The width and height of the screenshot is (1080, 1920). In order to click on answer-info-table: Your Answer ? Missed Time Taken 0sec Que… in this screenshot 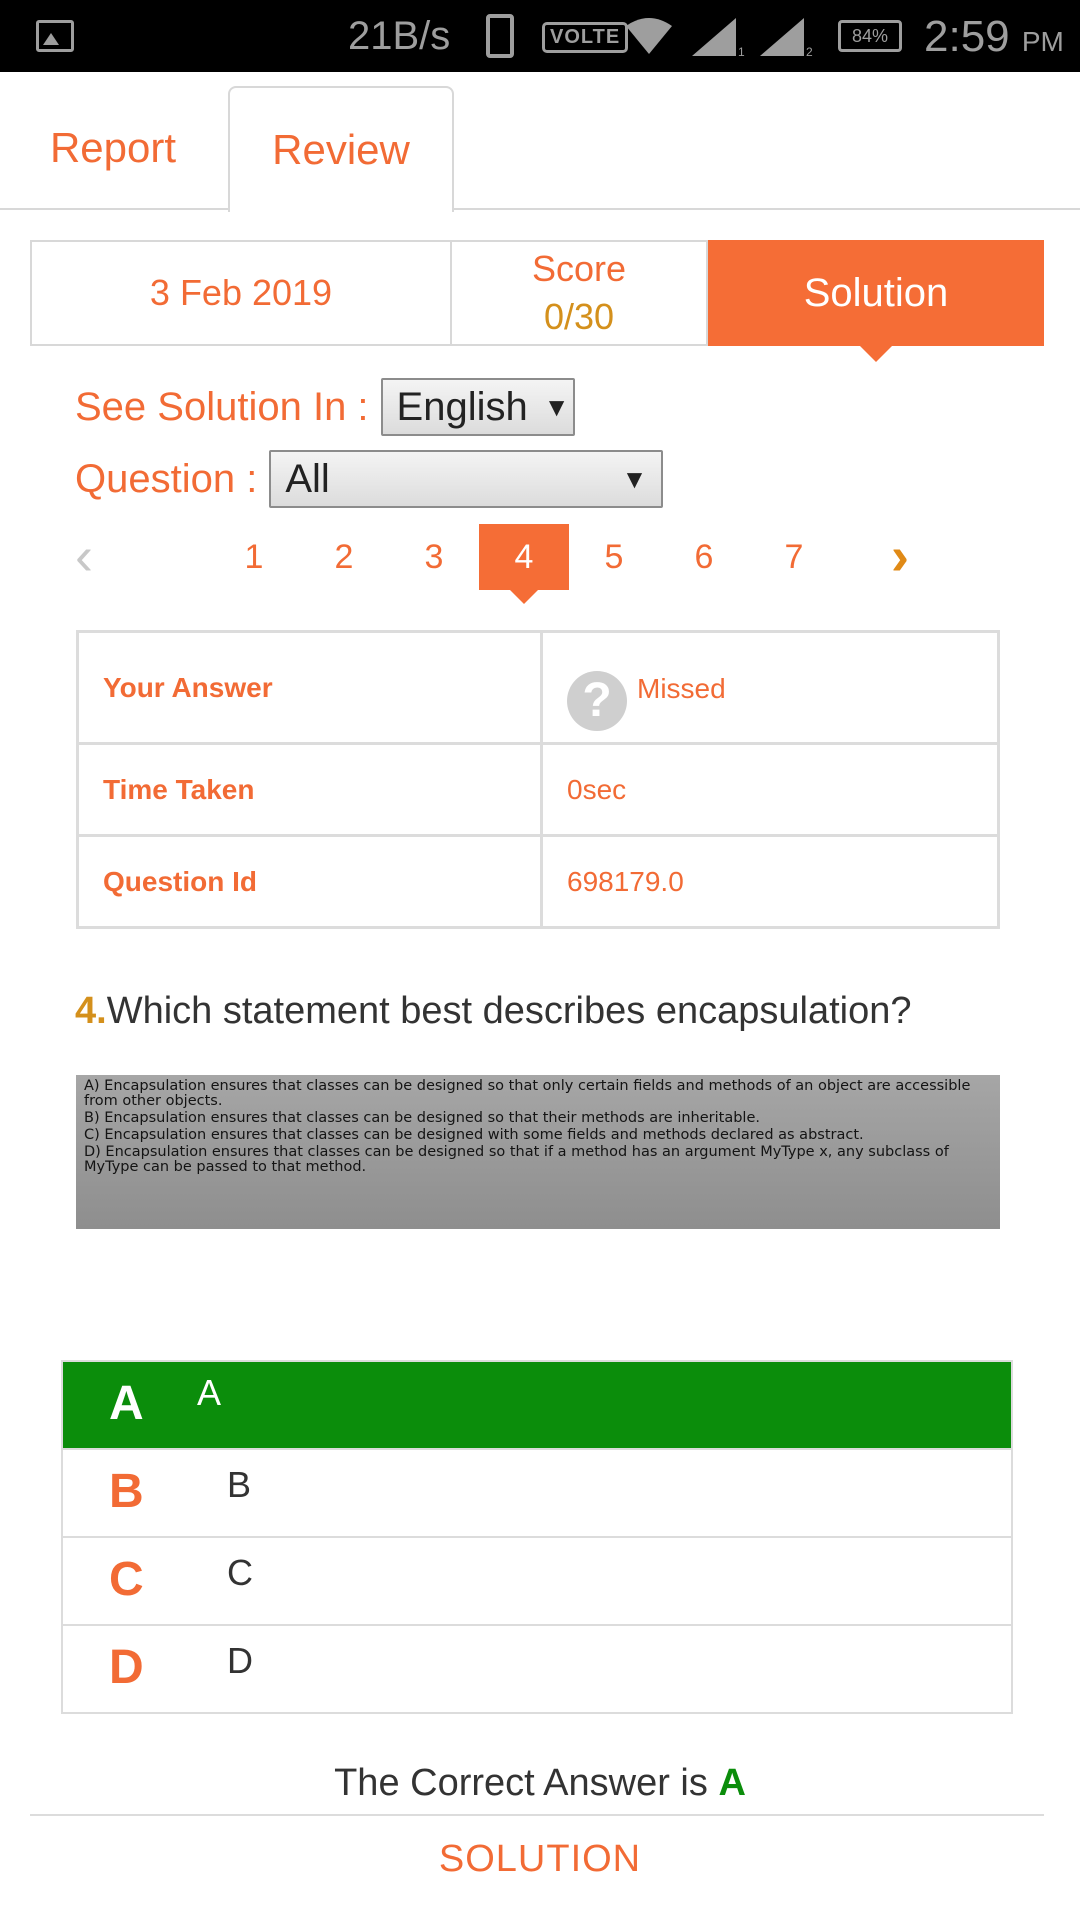, I will do `click(538, 779)`.